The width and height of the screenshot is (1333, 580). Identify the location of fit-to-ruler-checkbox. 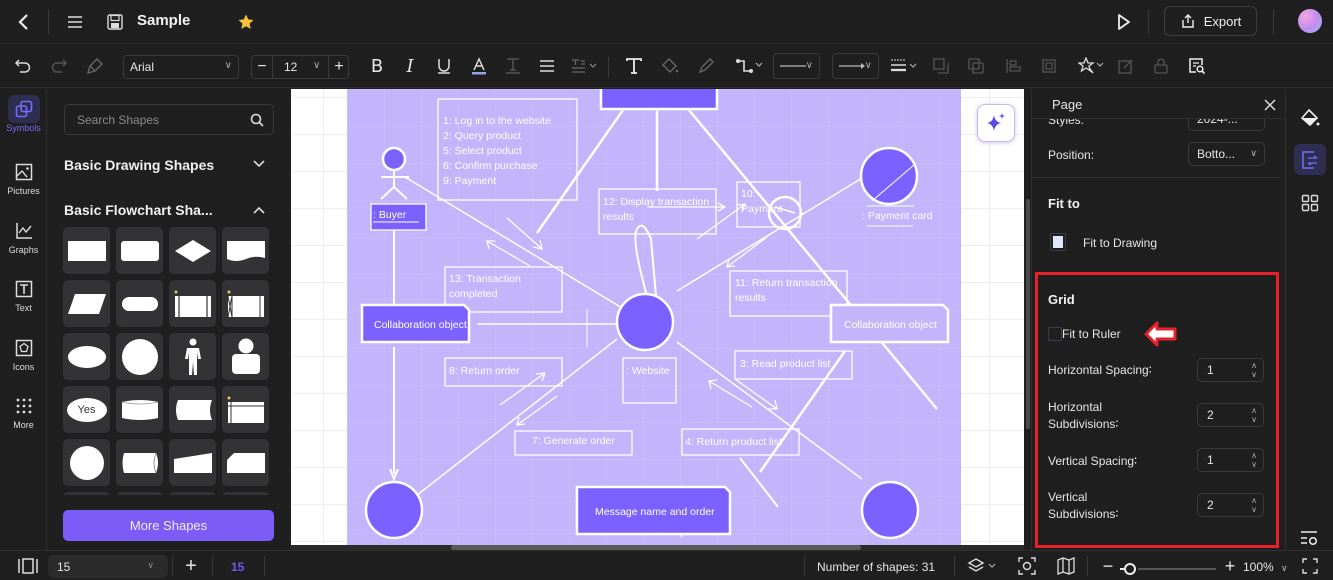
(1055, 334).